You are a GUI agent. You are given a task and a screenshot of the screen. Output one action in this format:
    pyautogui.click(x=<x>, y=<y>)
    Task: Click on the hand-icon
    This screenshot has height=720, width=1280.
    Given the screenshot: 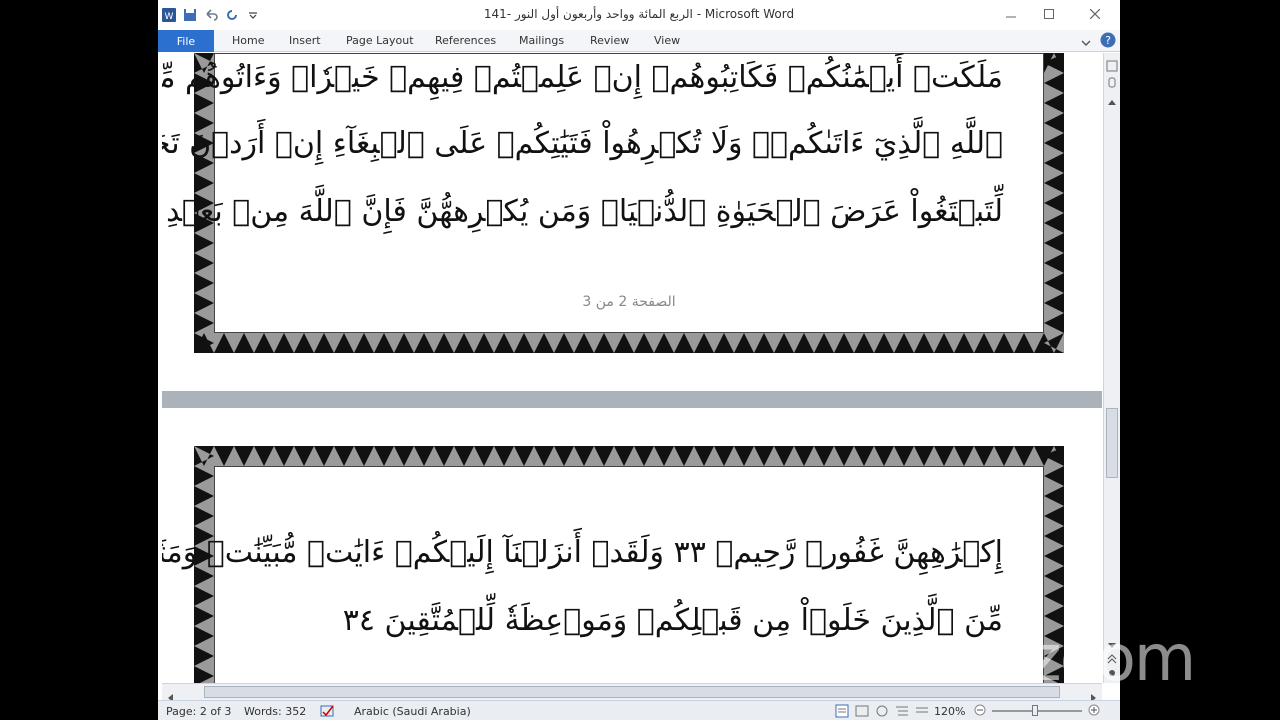 What is the action you would take?
    pyautogui.click(x=1112, y=82)
    